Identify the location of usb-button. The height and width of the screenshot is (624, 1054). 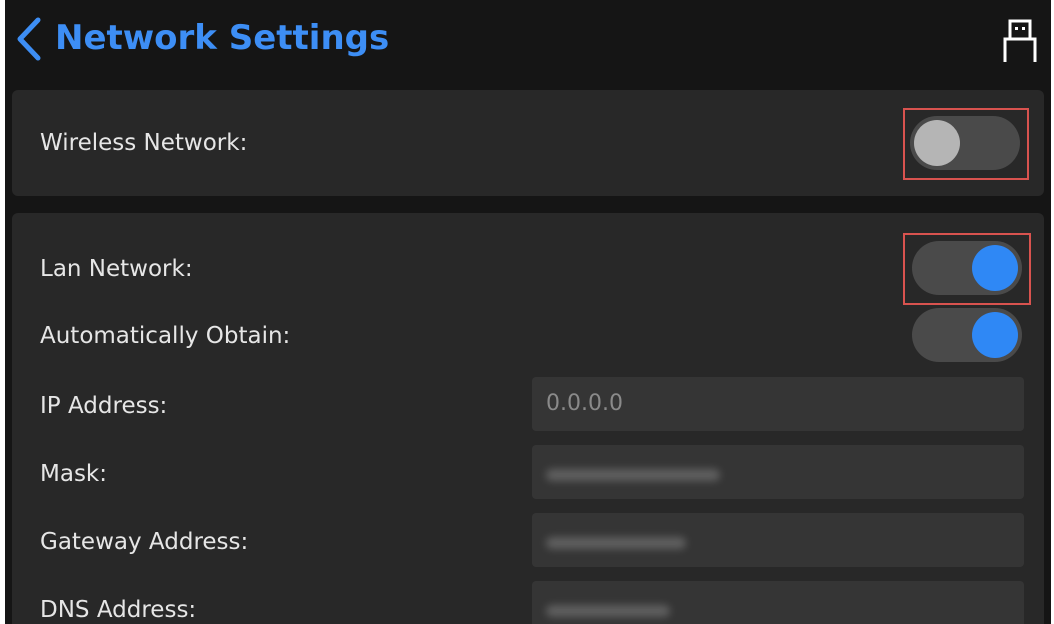
(1020, 41).